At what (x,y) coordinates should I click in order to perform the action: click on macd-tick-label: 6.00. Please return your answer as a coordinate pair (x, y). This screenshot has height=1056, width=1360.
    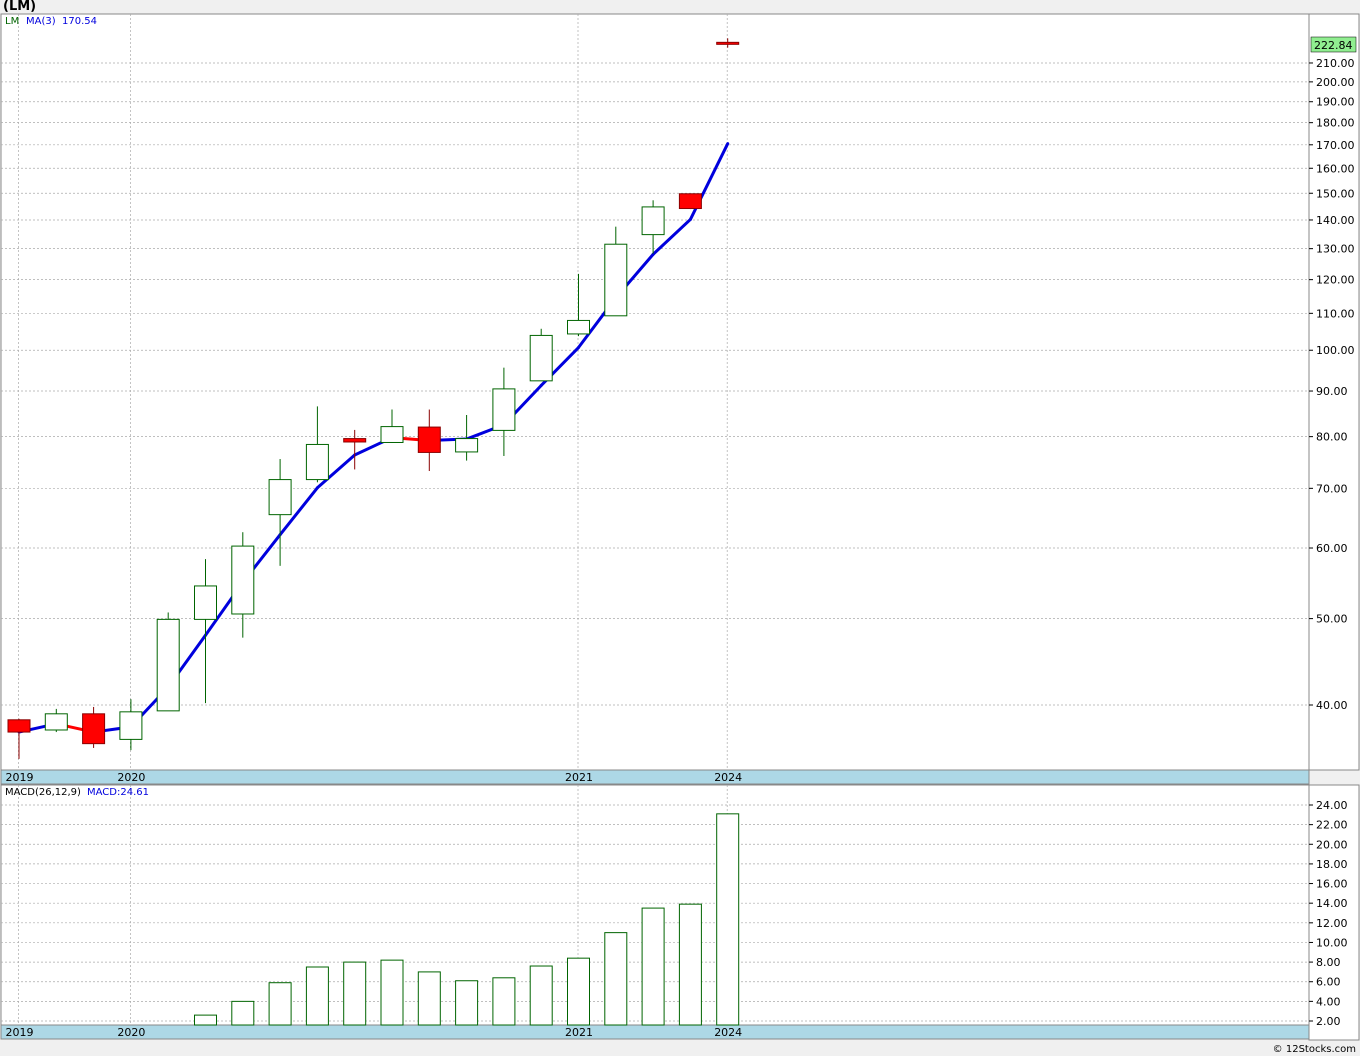
    Looking at the image, I should click on (1328, 982).